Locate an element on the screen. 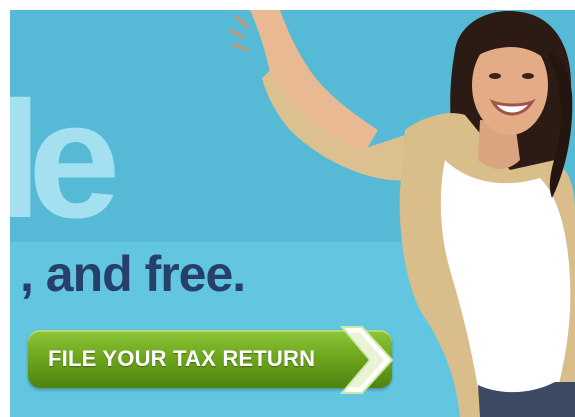 This screenshot has width=575, height=417. file-tax-return-button: FILE YOUR TAX RETURN is located at coordinates (211, 360).